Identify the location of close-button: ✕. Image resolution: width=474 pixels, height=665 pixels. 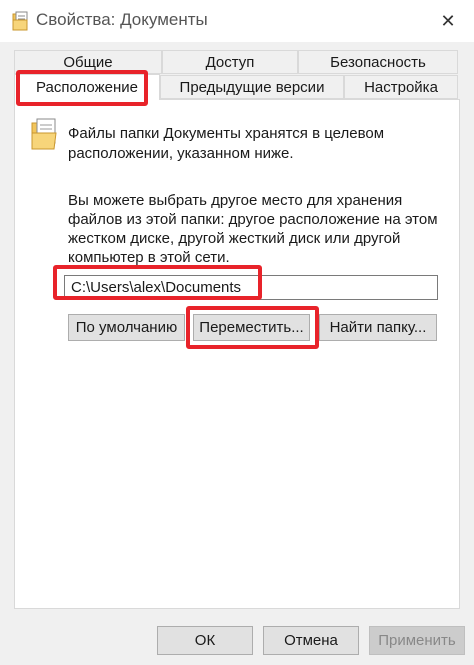
(448, 21).